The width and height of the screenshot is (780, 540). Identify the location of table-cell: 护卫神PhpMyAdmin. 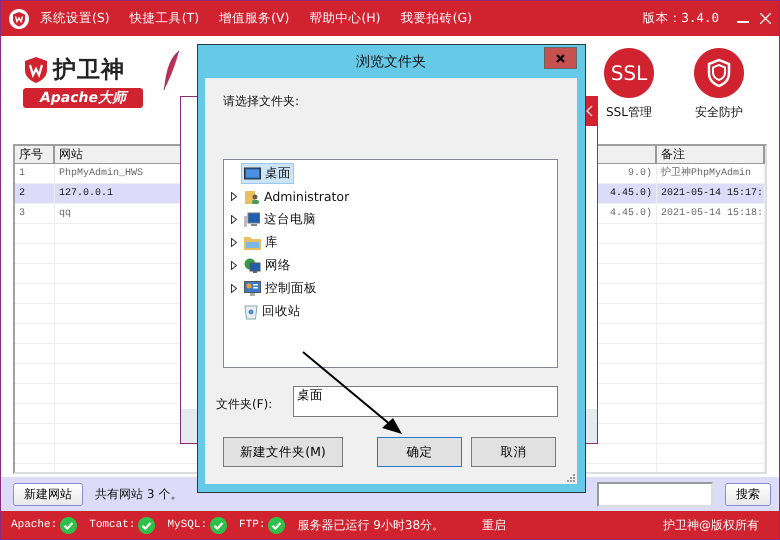
(711, 173).